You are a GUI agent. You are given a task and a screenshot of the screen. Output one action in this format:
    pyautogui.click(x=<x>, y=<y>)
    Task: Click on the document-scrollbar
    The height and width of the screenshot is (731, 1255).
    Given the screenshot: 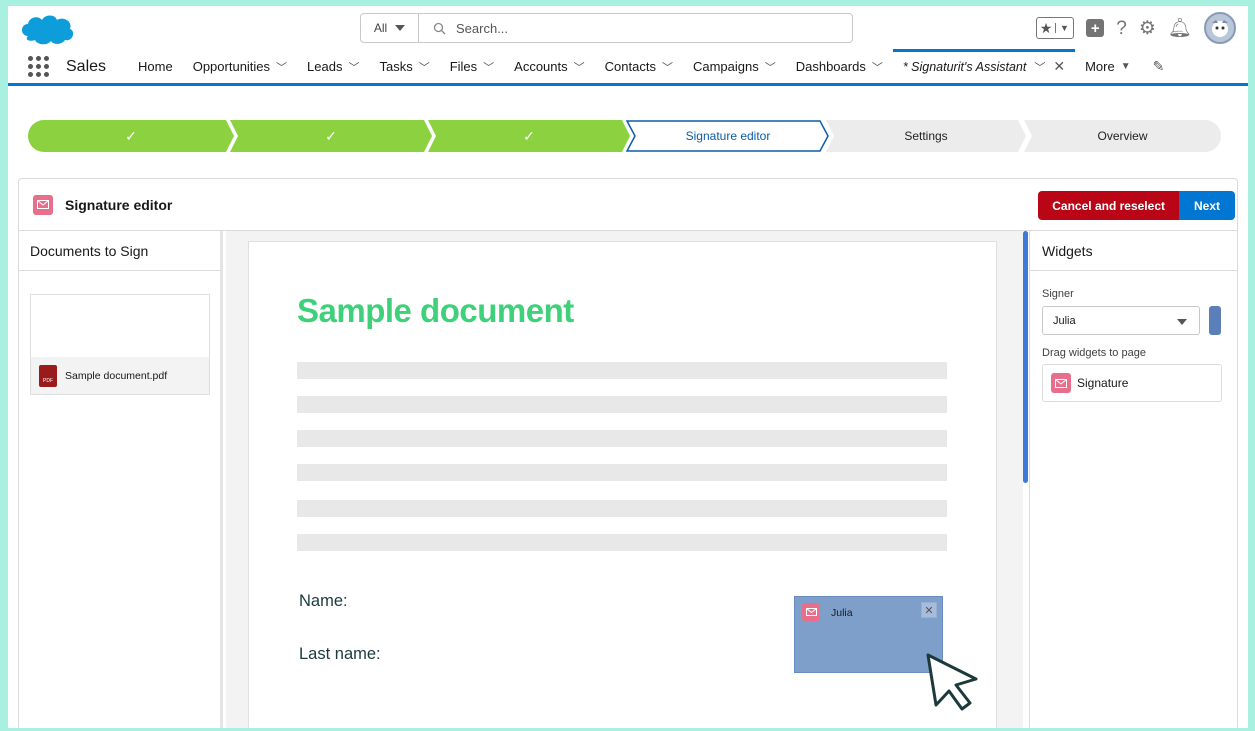 What is the action you would take?
    pyautogui.click(x=1025, y=357)
    